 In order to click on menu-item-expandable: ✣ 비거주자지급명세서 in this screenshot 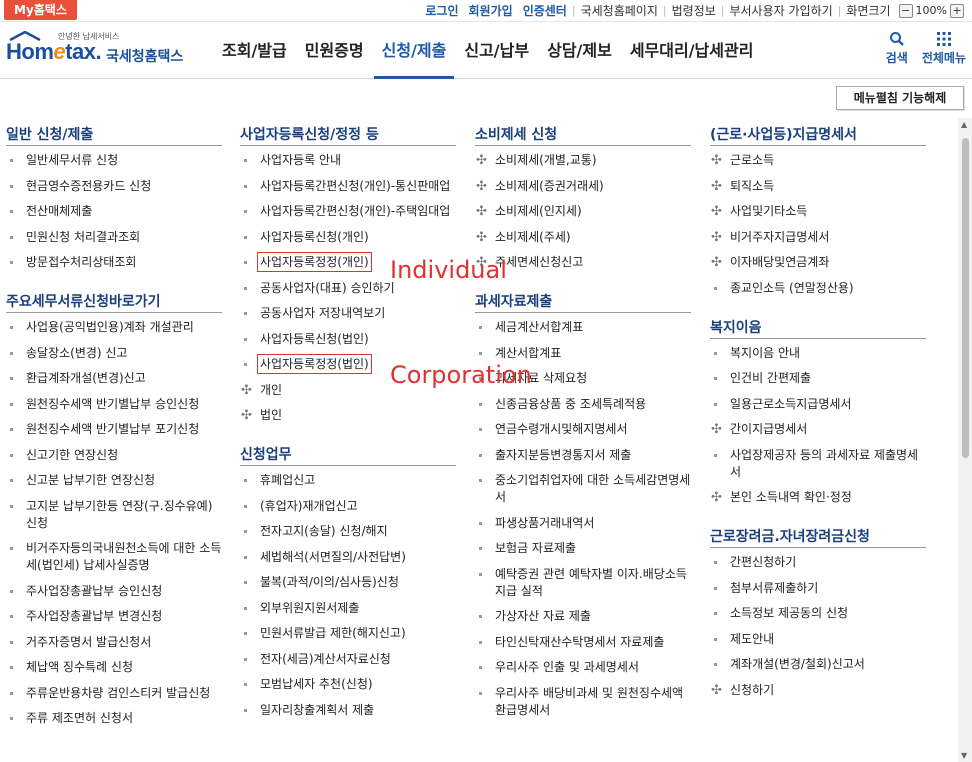, I will do `click(818, 237)`.